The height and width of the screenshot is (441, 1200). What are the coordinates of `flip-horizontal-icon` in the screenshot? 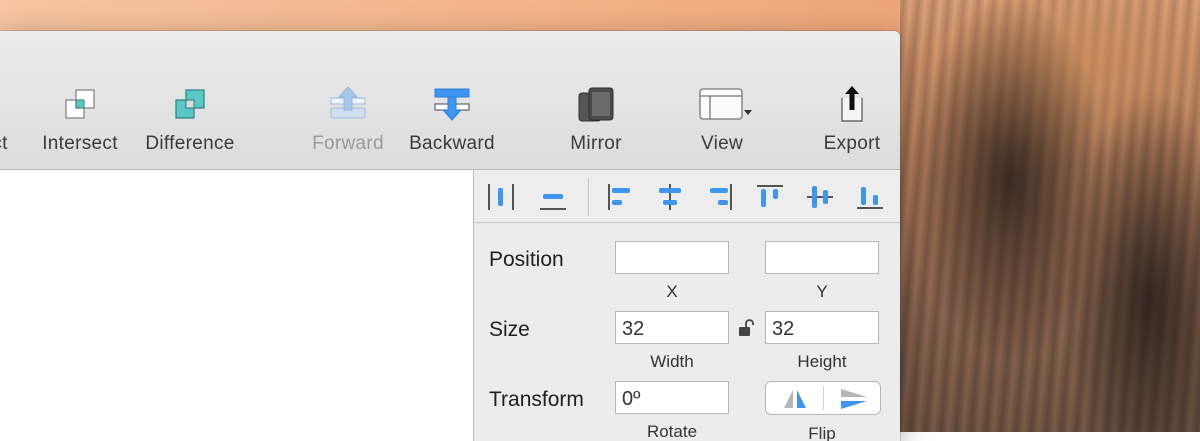 It's located at (795, 401).